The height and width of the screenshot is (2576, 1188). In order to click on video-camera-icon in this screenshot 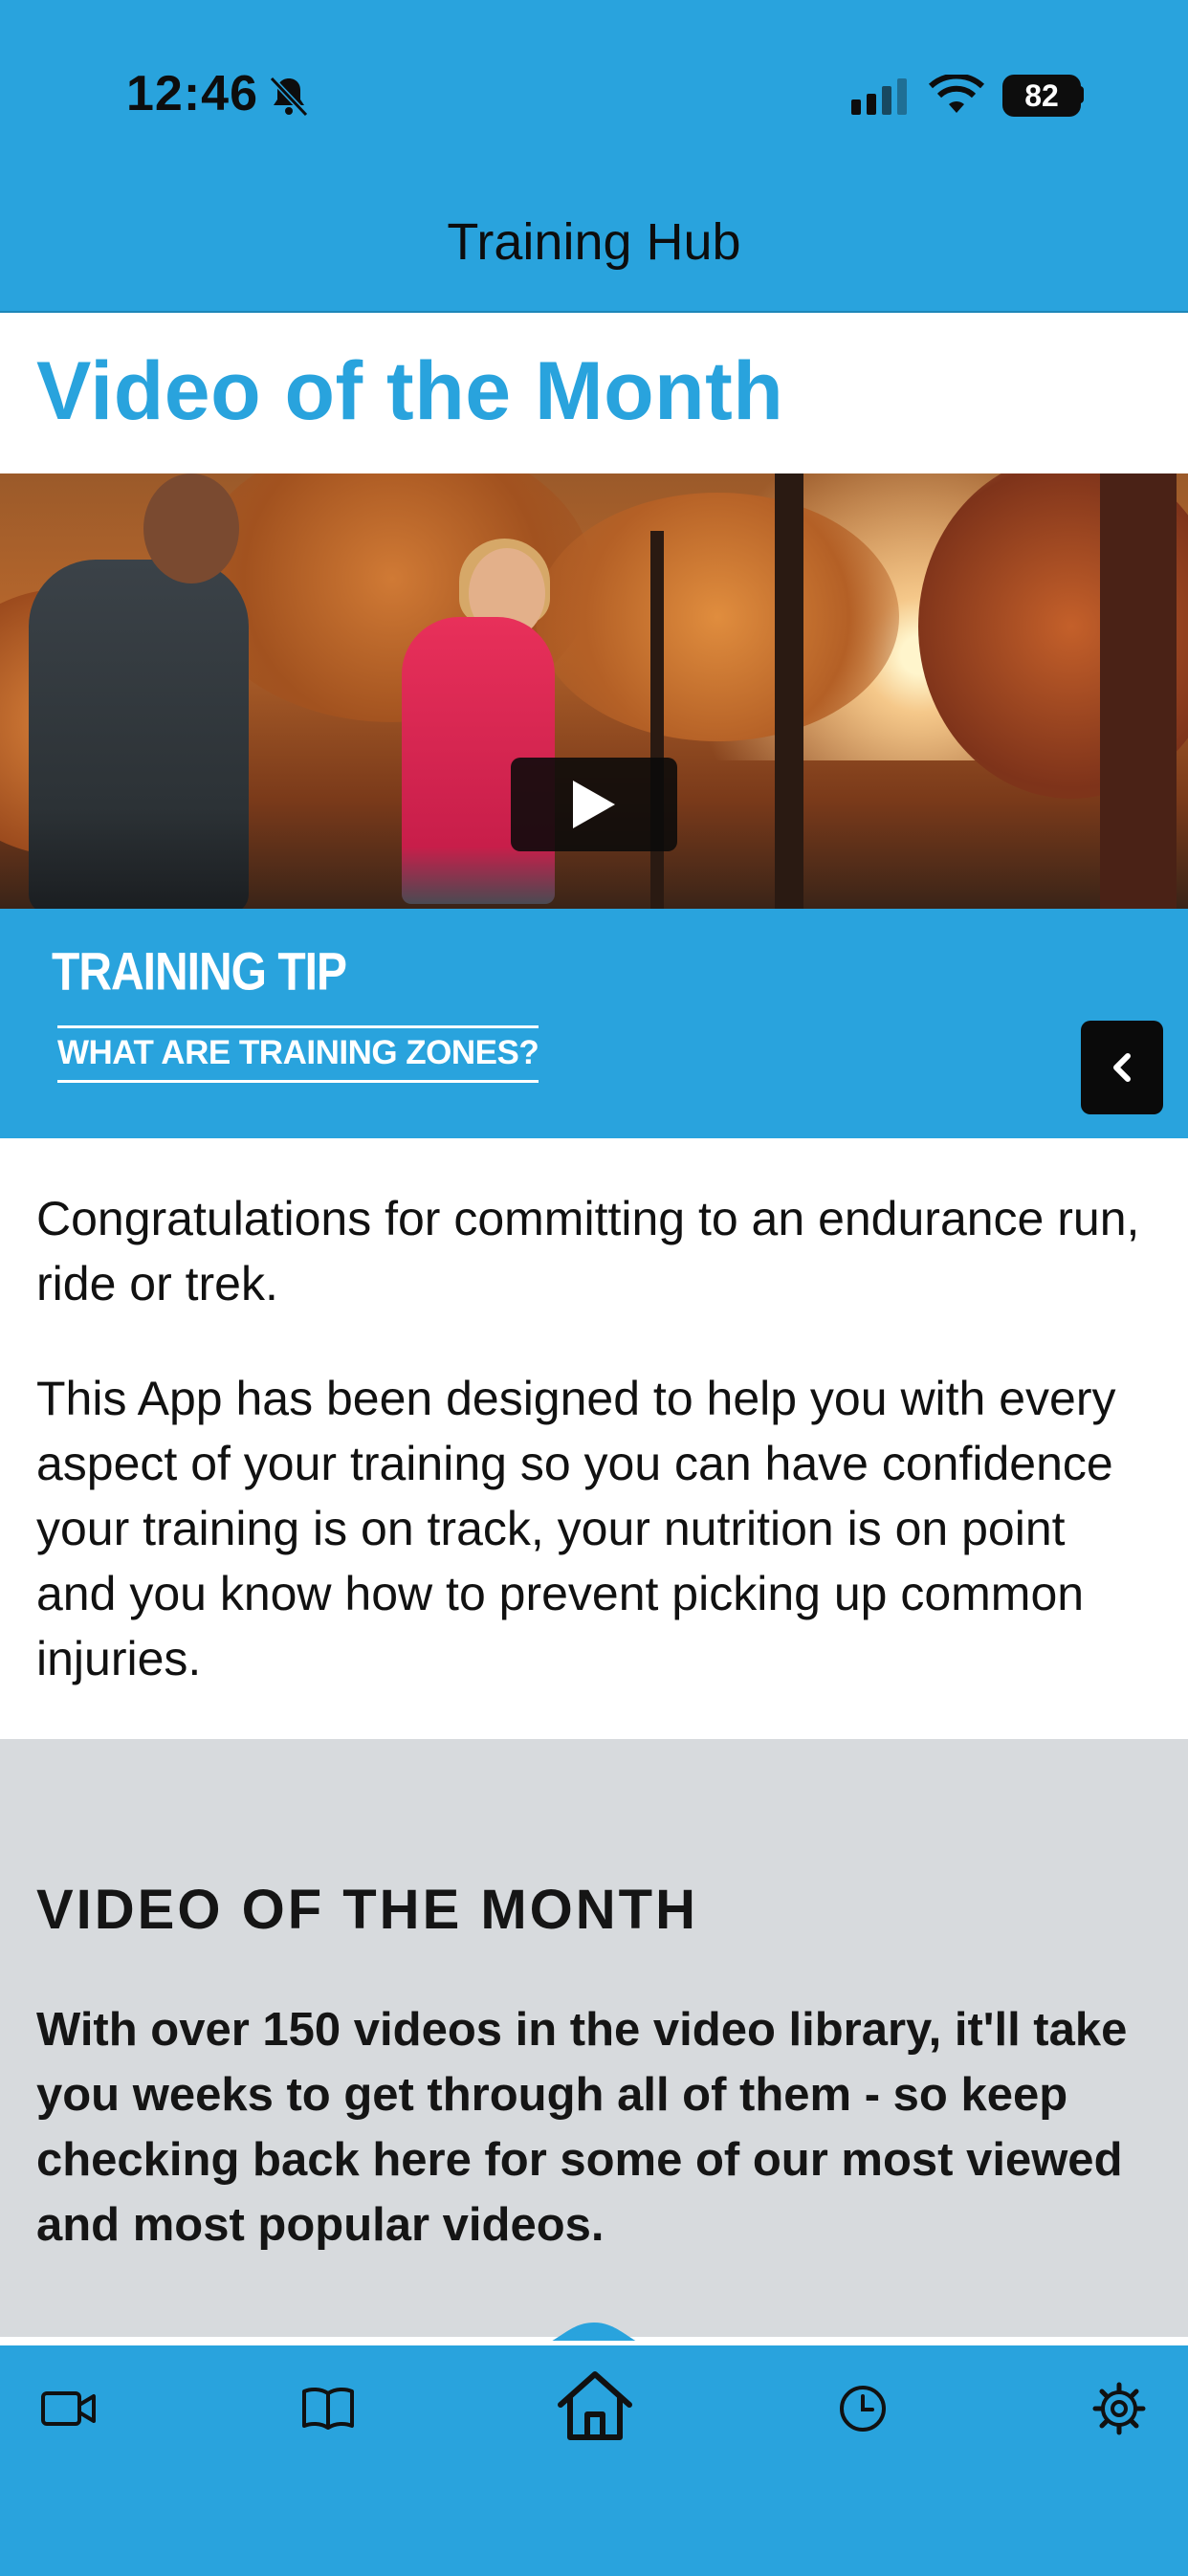, I will do `click(68, 2408)`.